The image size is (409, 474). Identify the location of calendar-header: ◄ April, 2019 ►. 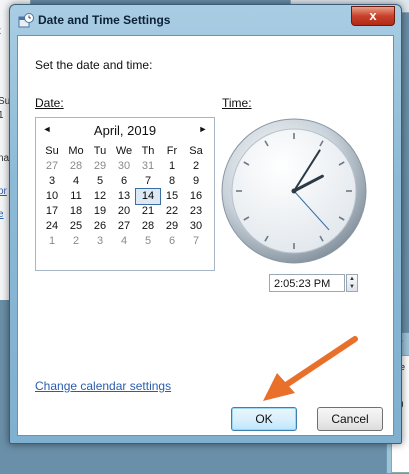
(125, 131).